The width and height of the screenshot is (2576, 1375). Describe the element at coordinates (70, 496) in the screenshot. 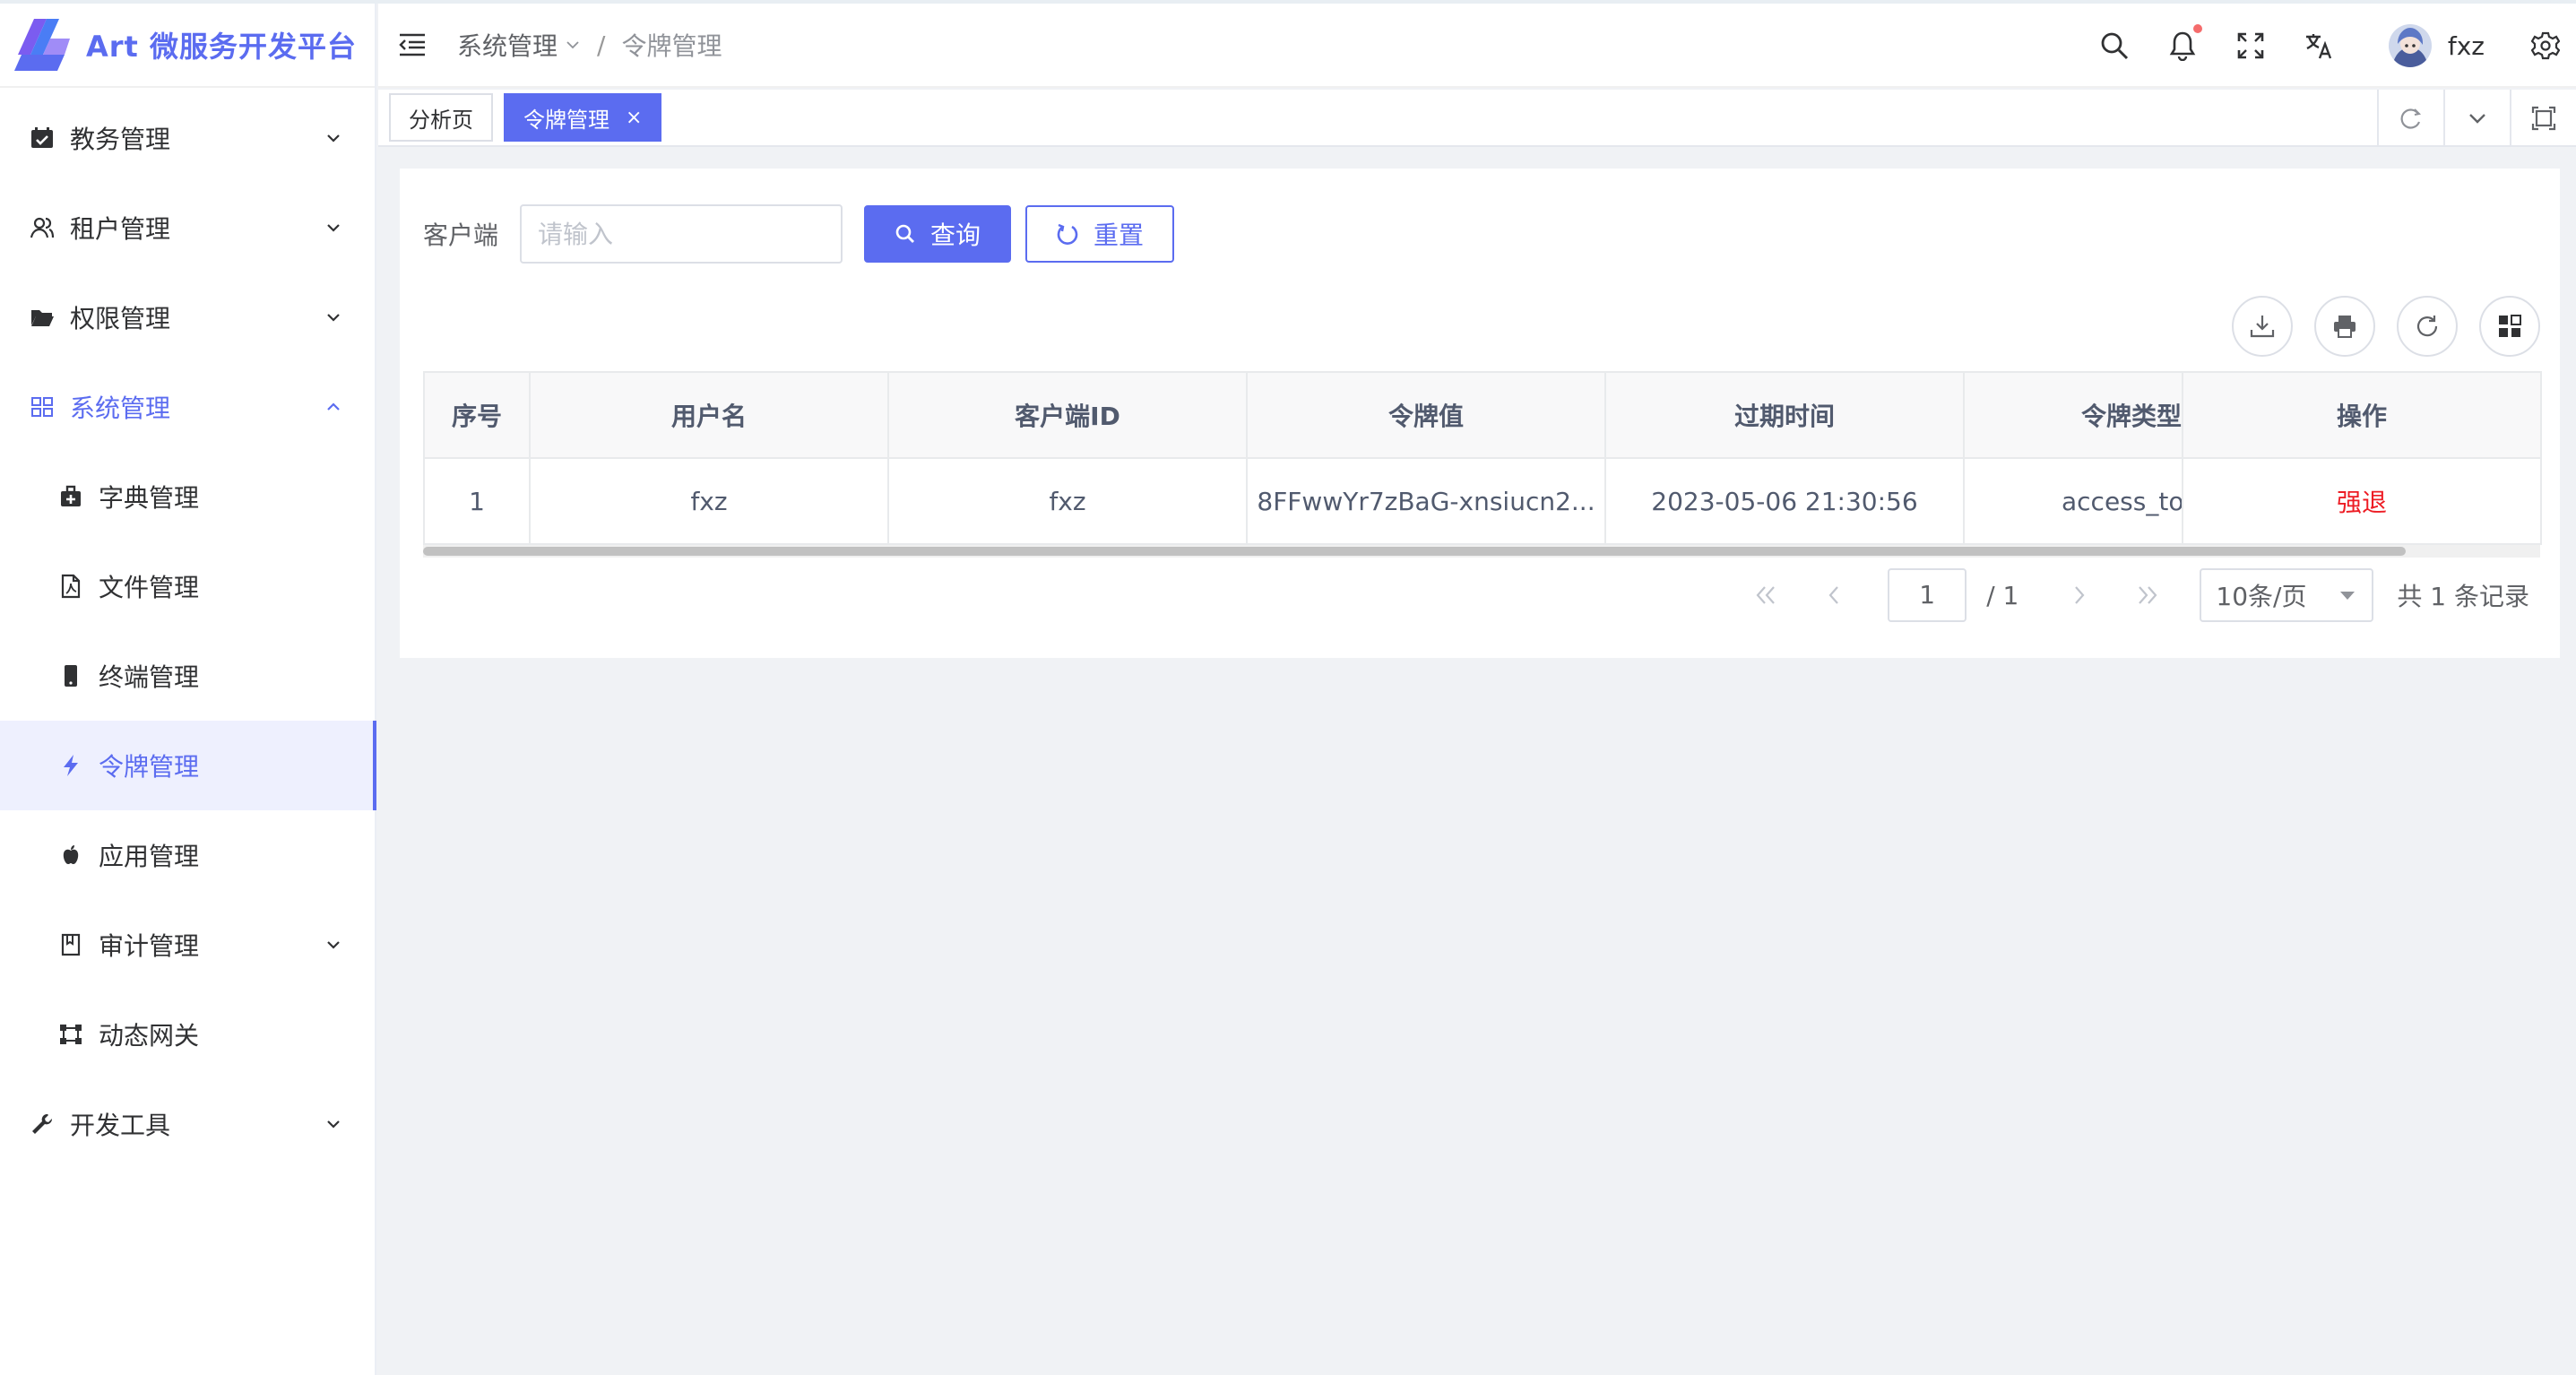

I see `medkit-icon` at that location.